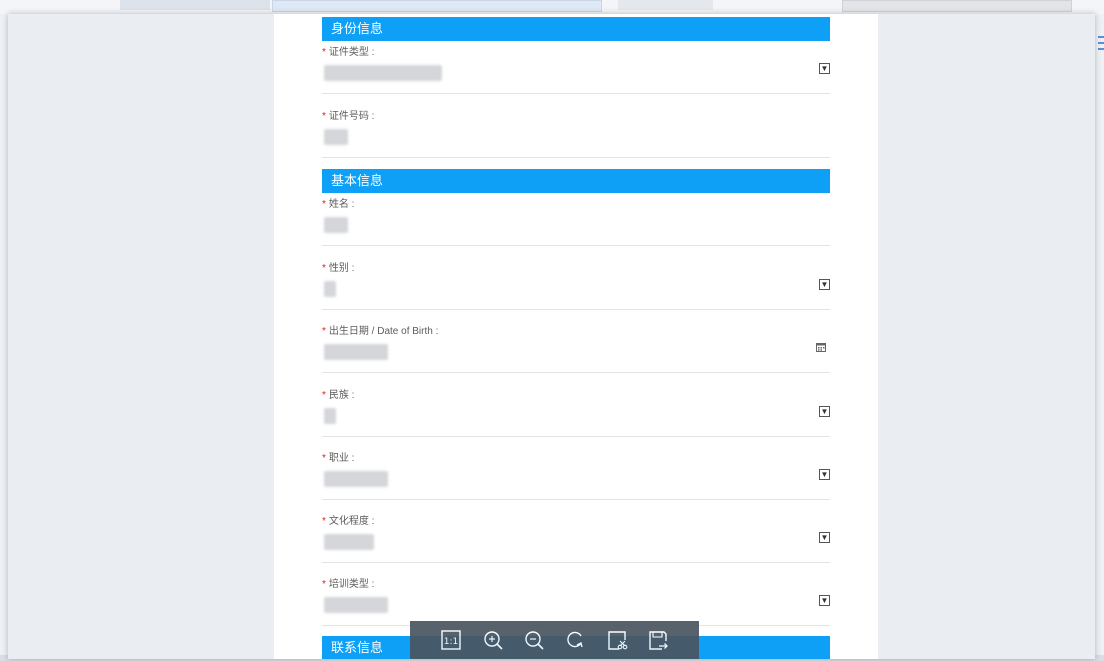 The image size is (1104, 661). I want to click on gender-field: * 性别 : ▼, so click(576, 284).